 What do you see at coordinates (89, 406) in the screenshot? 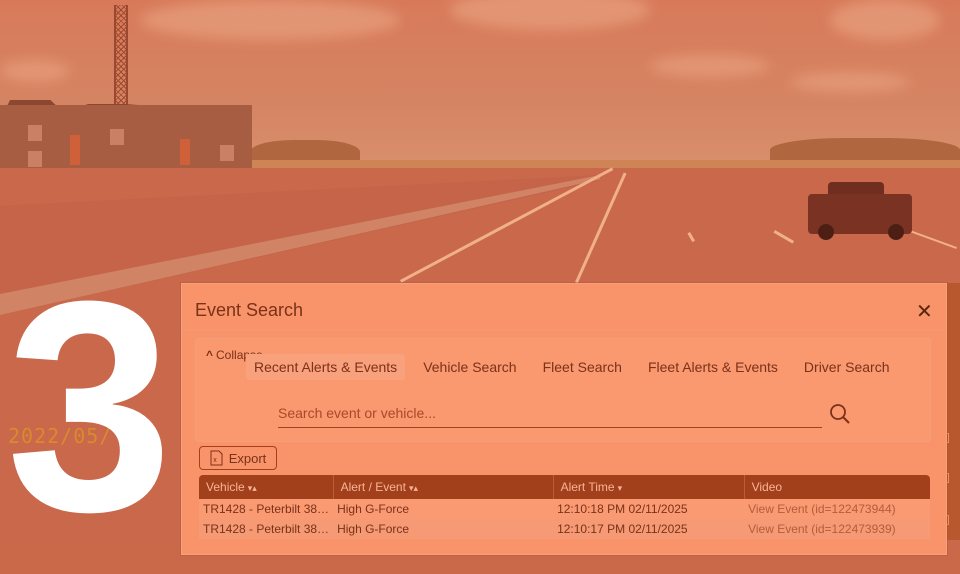
I see `step-number: 3` at bounding box center [89, 406].